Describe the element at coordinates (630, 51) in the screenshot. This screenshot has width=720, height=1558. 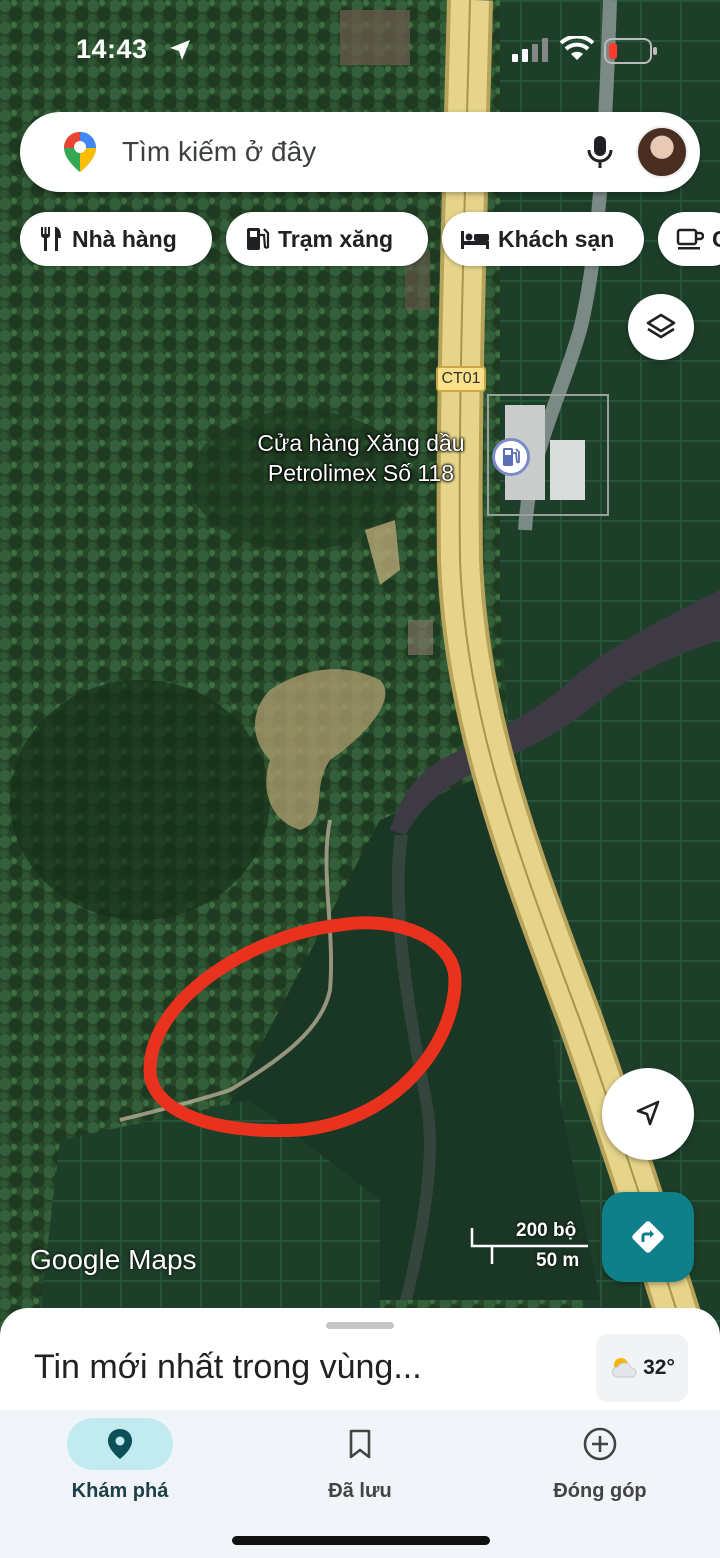
I see `battery-low-icon` at that location.